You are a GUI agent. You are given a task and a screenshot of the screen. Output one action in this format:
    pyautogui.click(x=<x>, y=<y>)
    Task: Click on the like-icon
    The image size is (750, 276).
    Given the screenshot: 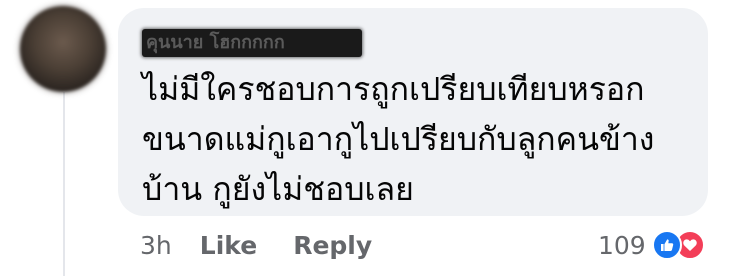 What is the action you would take?
    pyautogui.click(x=666, y=245)
    